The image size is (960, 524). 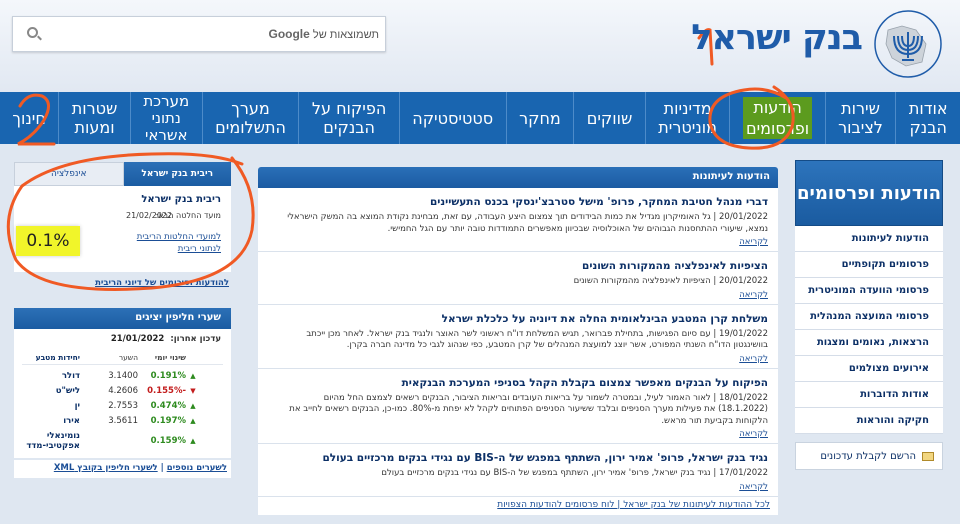 I want to click on table-row: ין 2.7553 0.474% ▲, so click(x=122, y=405).